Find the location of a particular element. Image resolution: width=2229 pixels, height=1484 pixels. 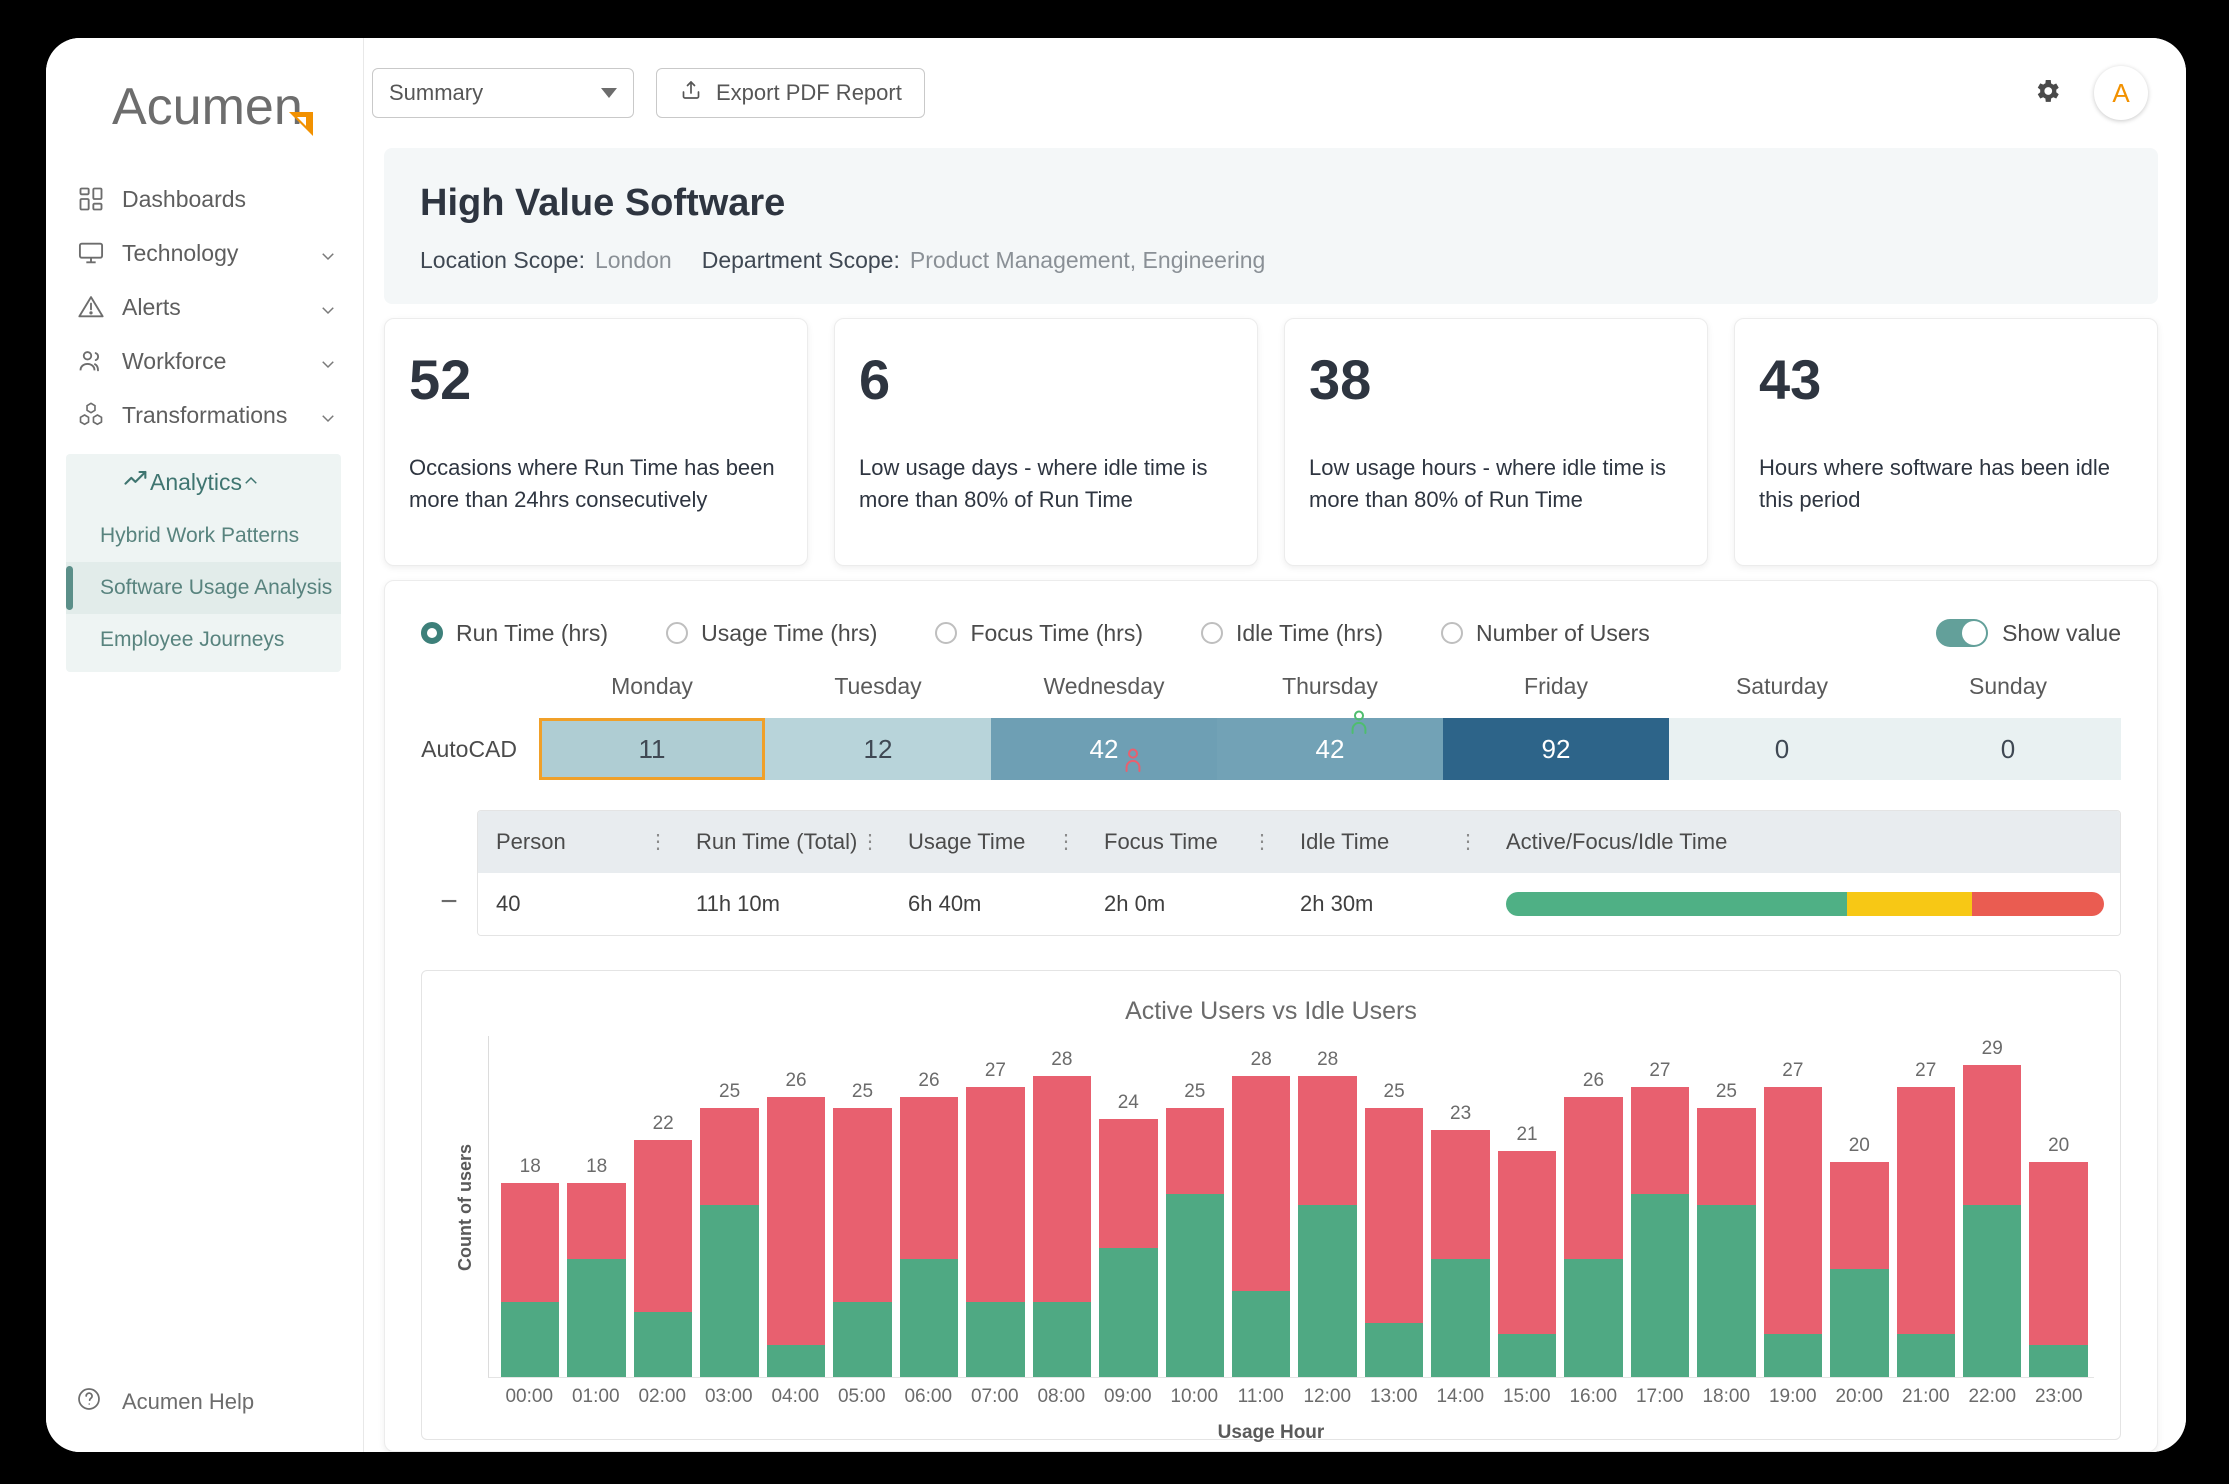

sidebar-subitem-label: Hybrid Work Patterns is located at coordinates (200, 535).